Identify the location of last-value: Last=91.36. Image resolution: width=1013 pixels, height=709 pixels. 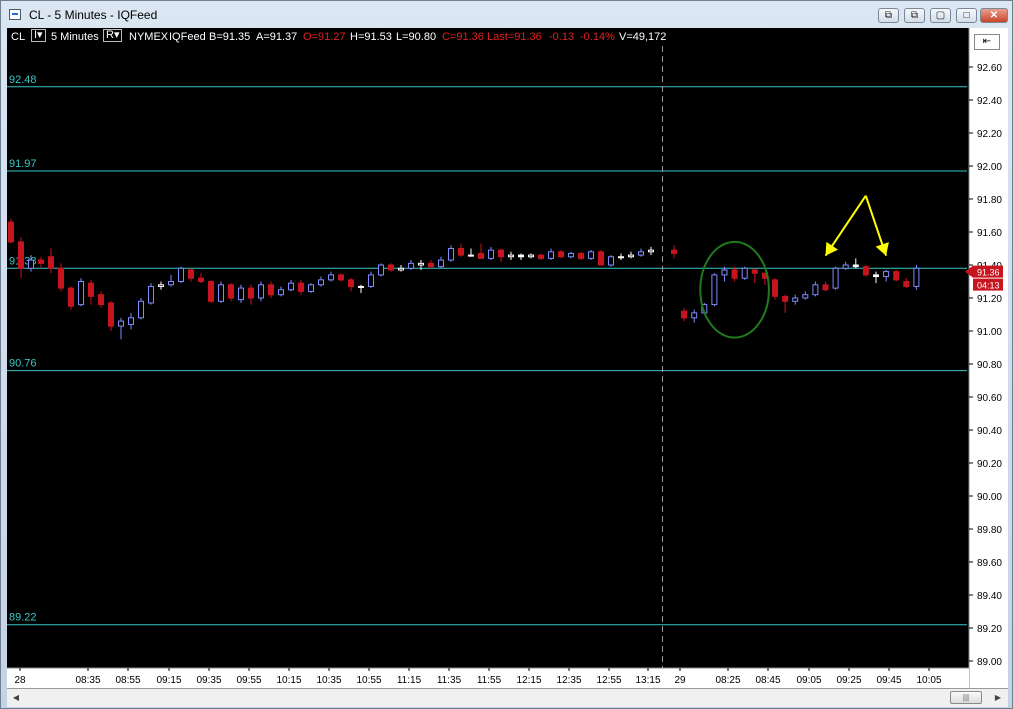
(514, 37).